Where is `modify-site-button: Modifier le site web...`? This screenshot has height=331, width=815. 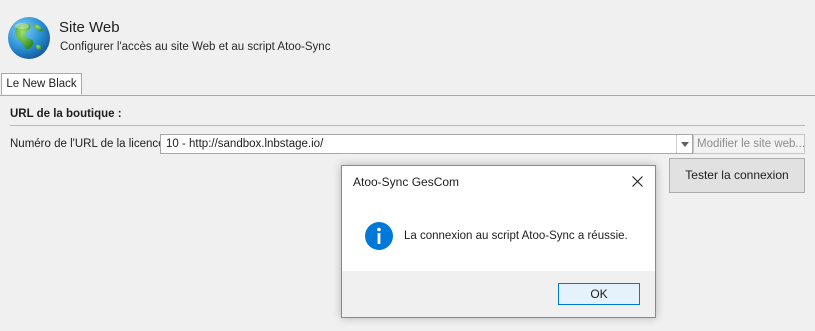 modify-site-button: Modifier le site web... is located at coordinates (749, 144).